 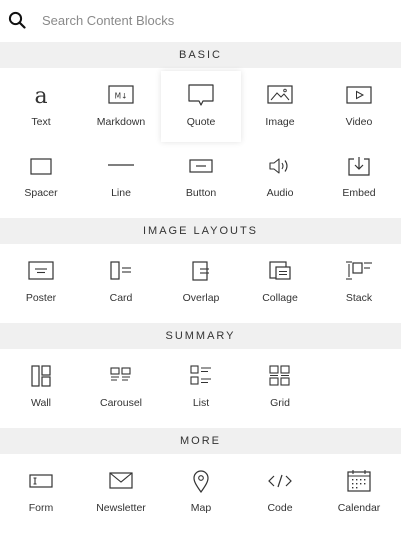 I want to click on block-label: Video, so click(x=359, y=122).